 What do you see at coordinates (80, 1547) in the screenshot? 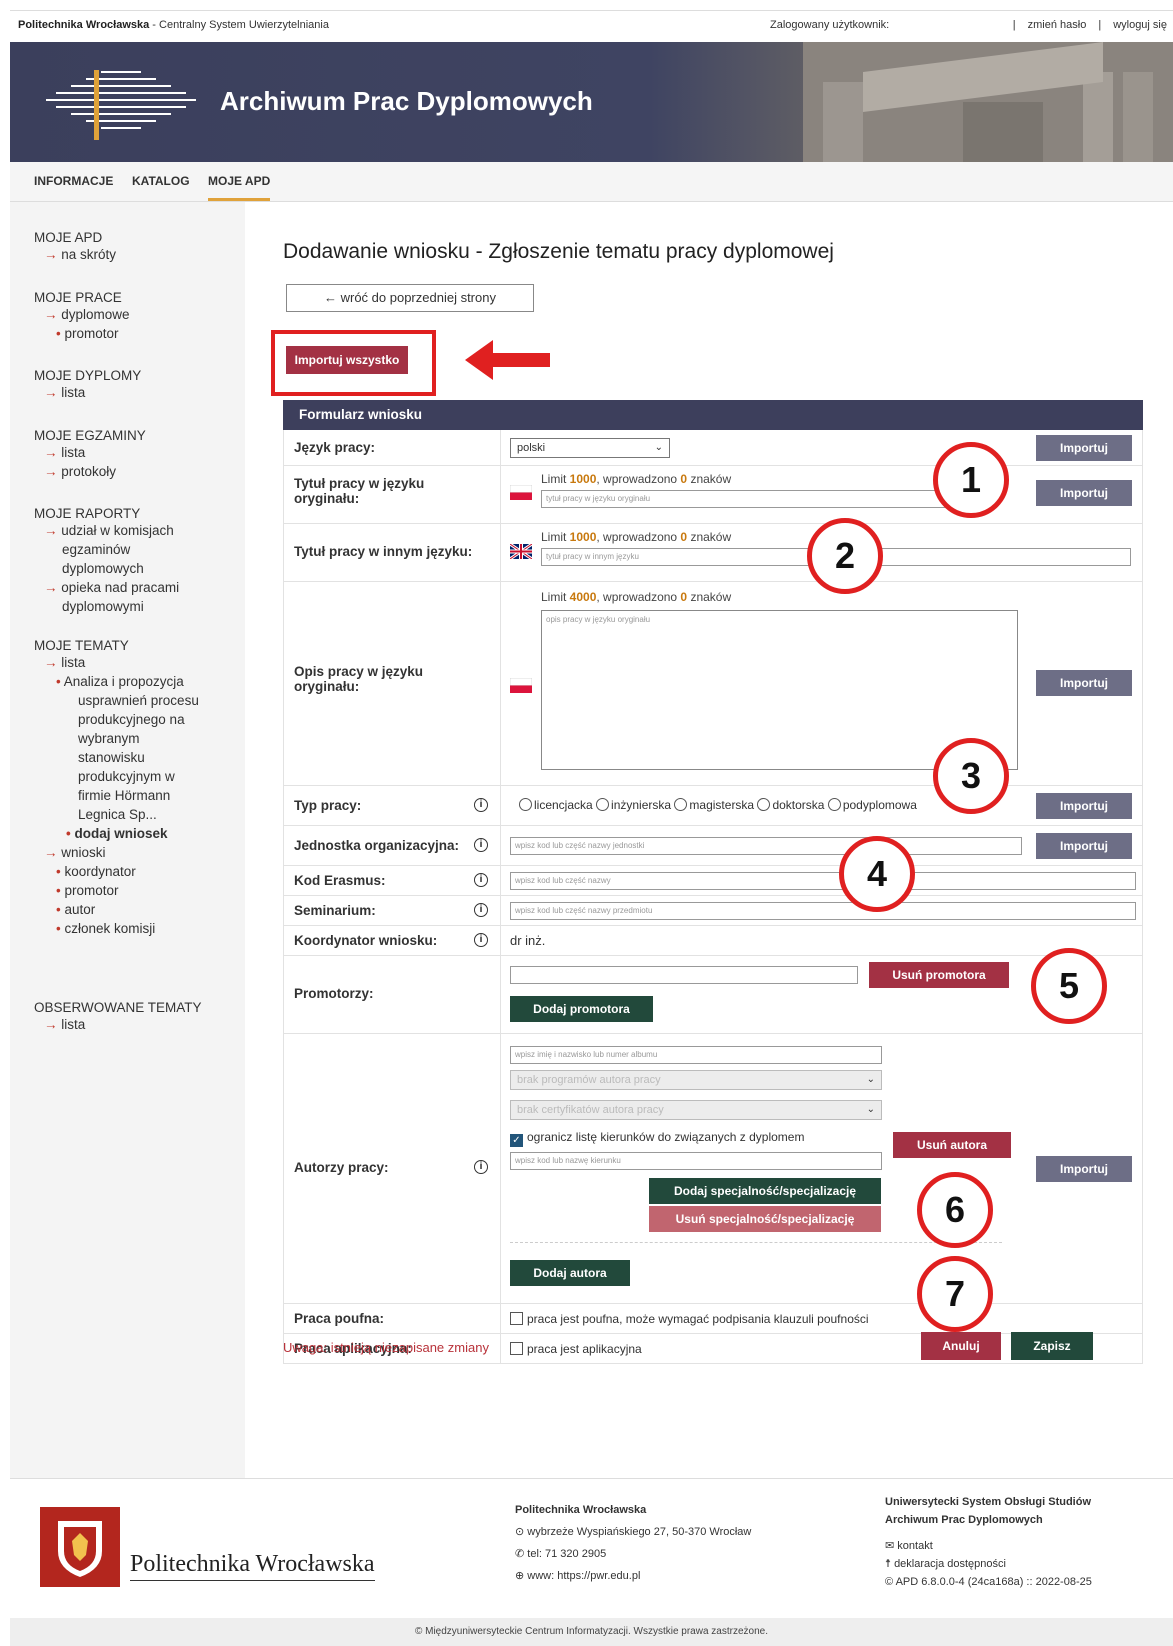
I see `pwr-crest-logo` at bounding box center [80, 1547].